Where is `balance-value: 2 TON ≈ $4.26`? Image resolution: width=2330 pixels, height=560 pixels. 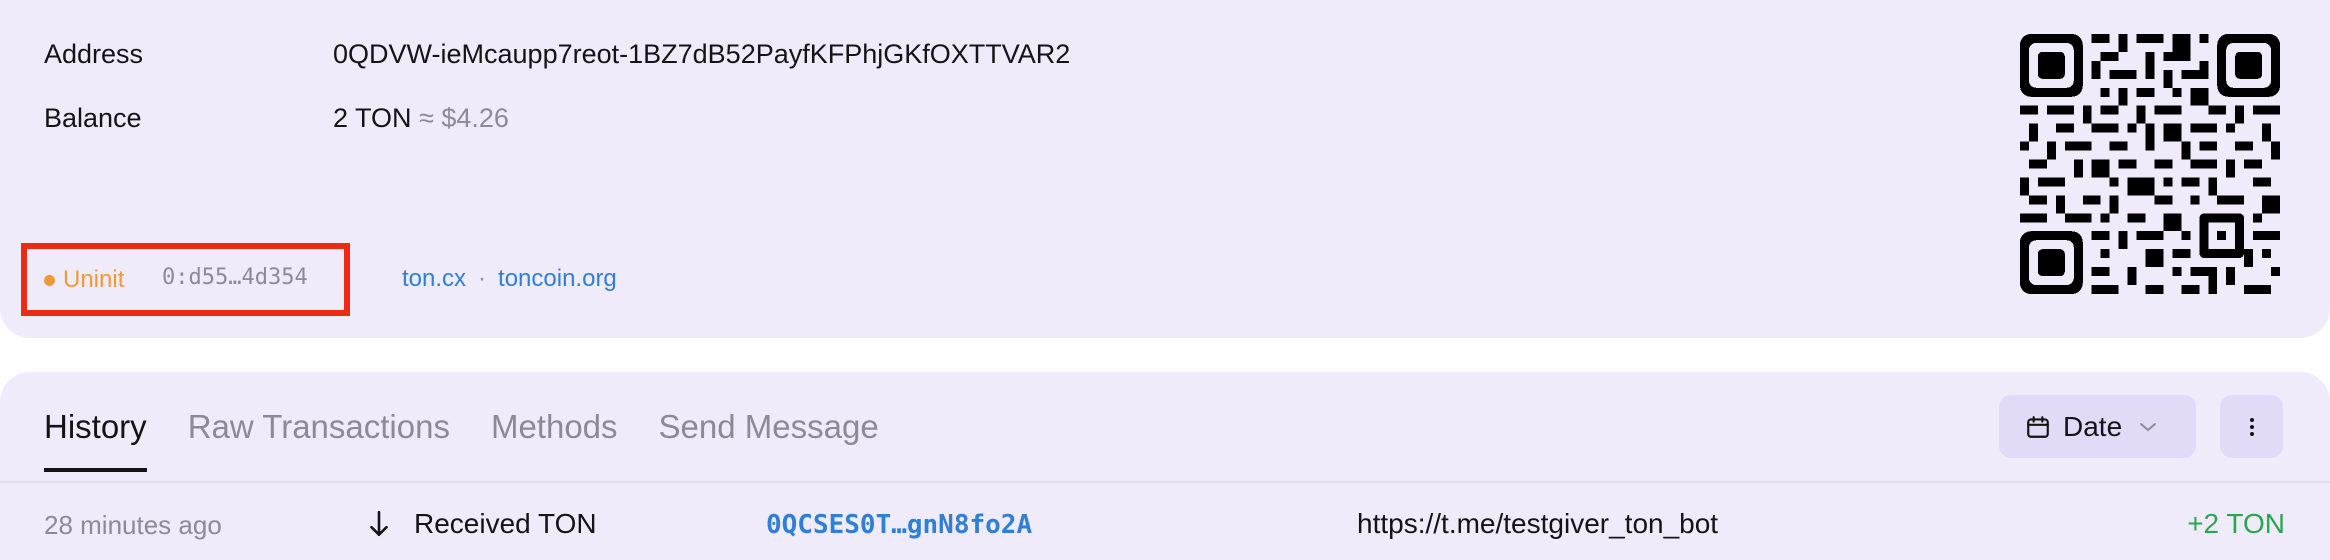 balance-value: 2 TON ≈ $4.26 is located at coordinates (421, 118).